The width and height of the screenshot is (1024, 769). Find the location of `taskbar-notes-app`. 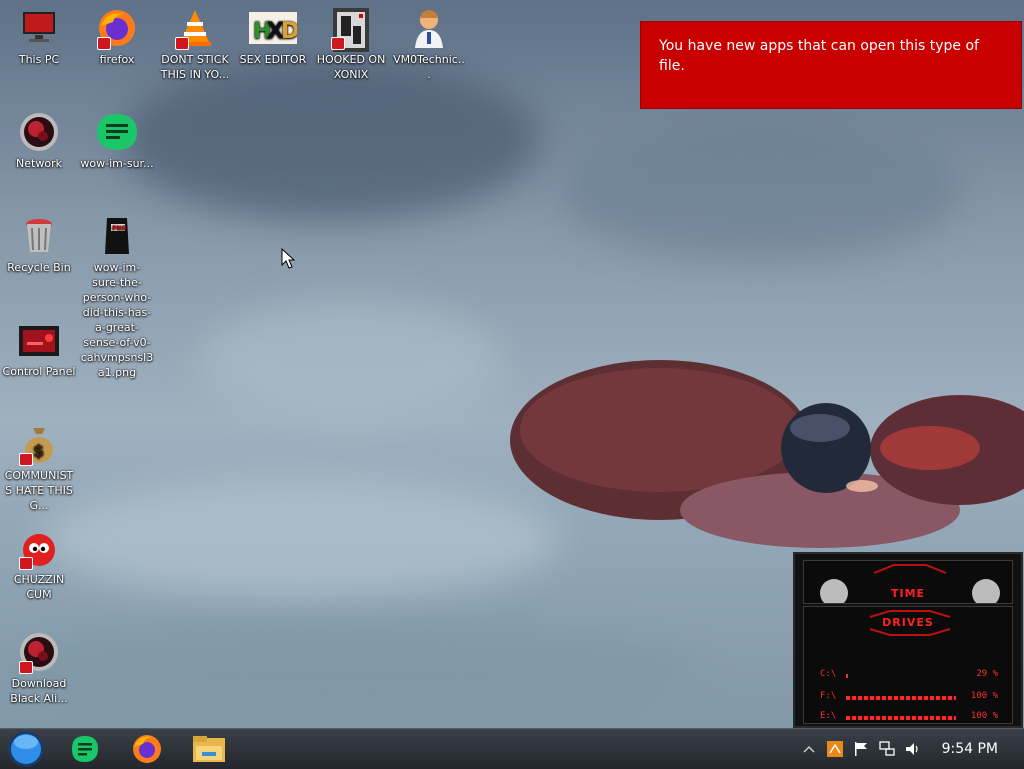

taskbar-notes-app is located at coordinates (85, 749).